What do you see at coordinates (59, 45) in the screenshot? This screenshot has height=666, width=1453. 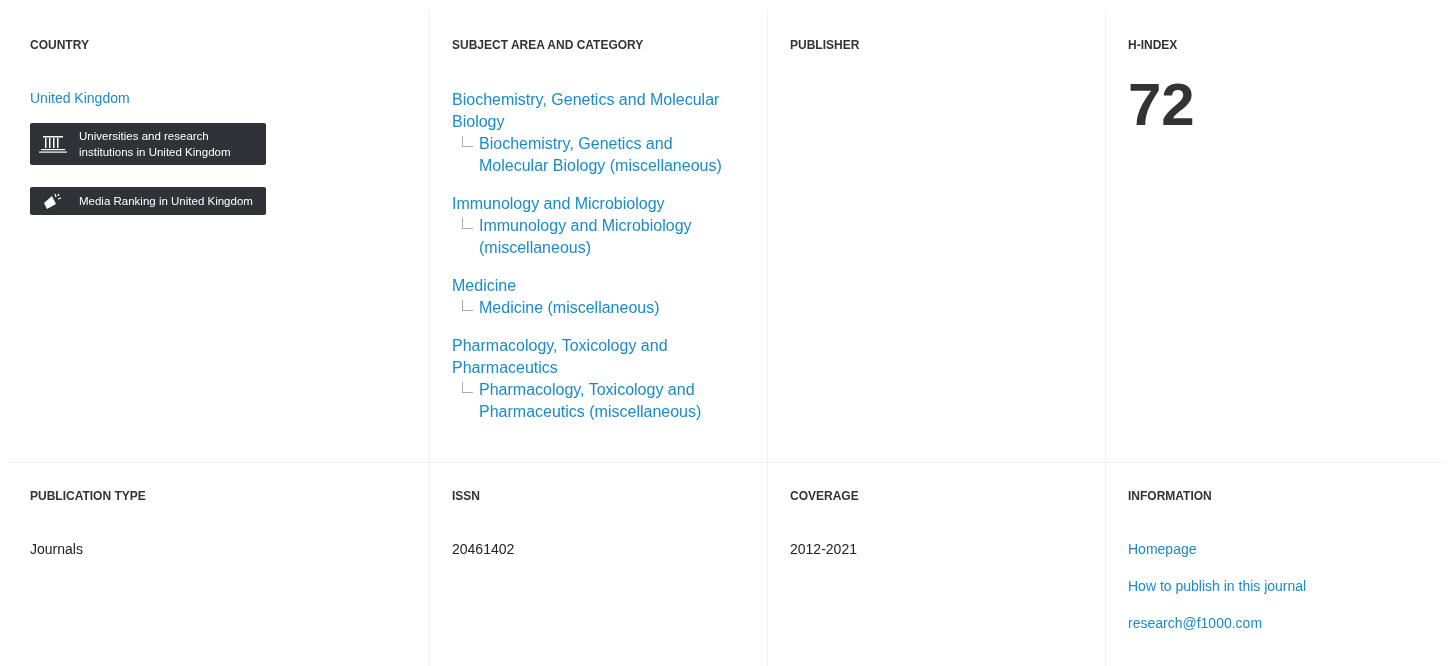 I see `section-heading: COUNTRY` at bounding box center [59, 45].